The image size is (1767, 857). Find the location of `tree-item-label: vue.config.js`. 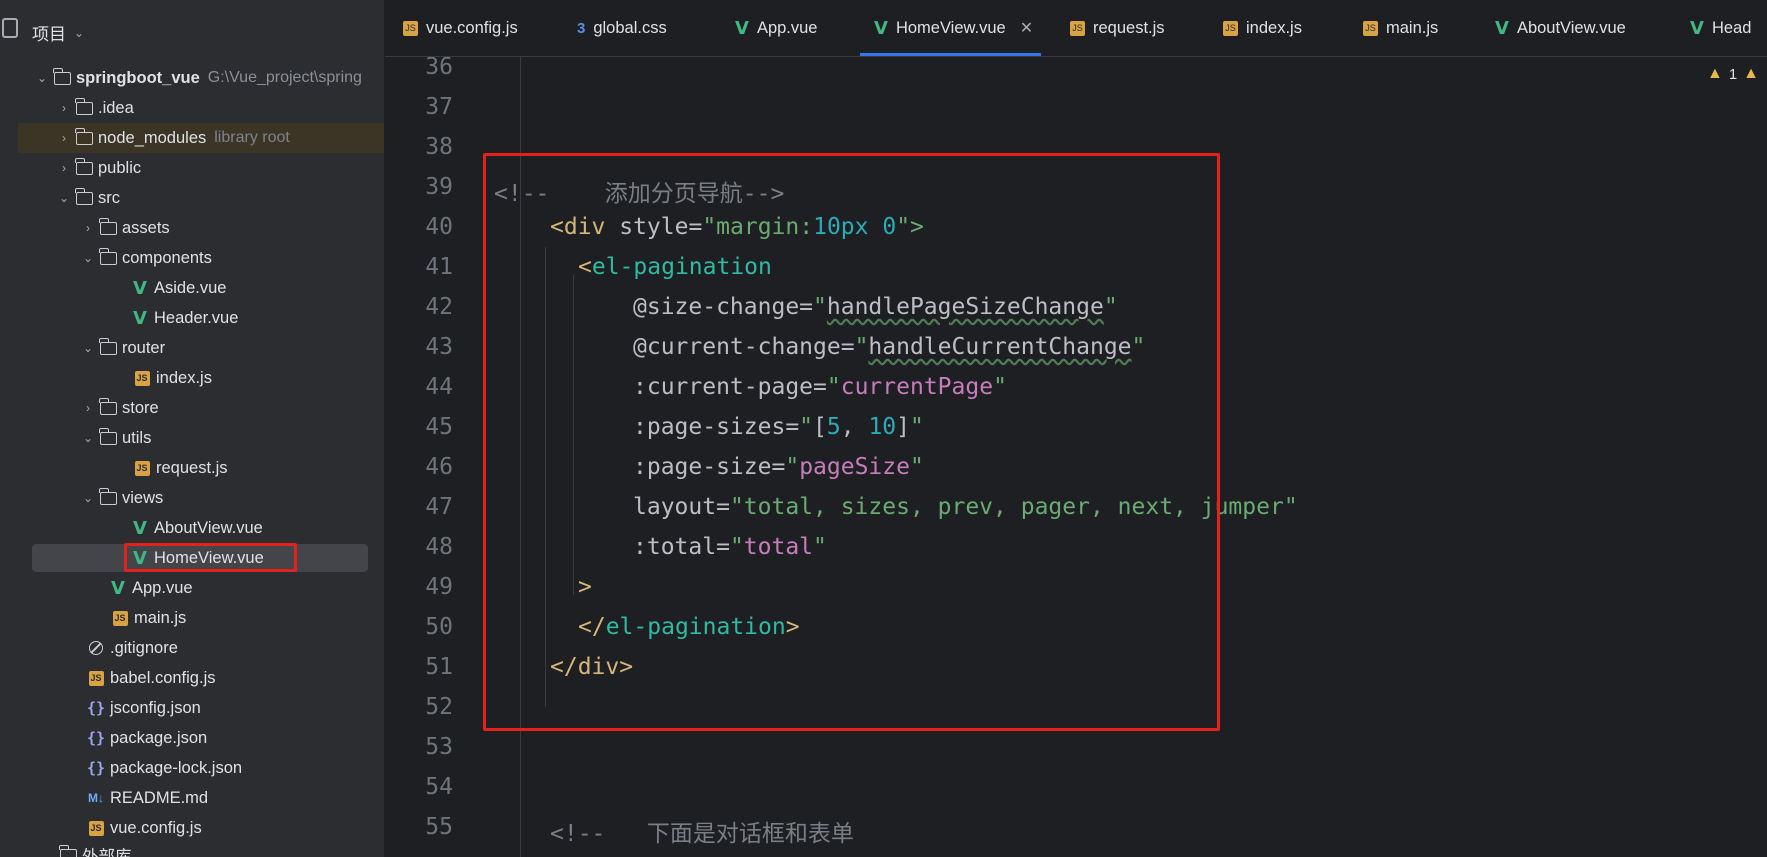

tree-item-label: vue.config.js is located at coordinates (156, 827).